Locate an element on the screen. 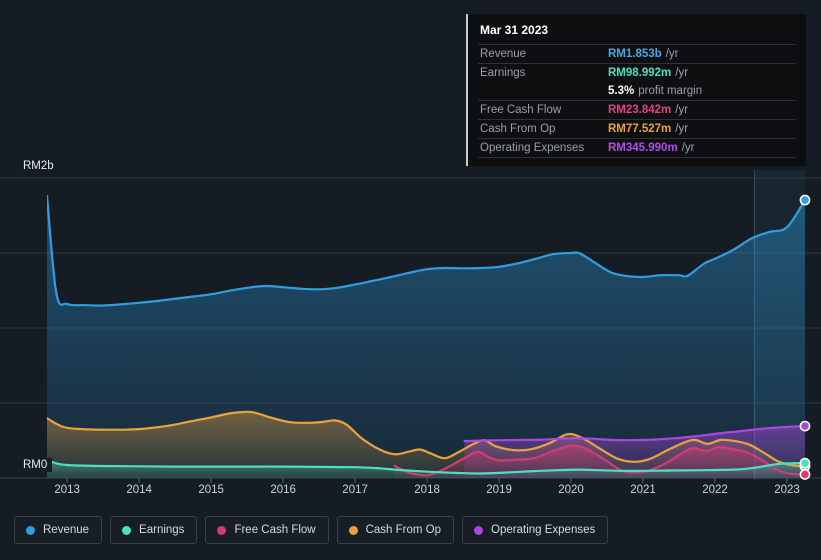 This screenshot has height=560, width=821. tooltip-row: Earnings RM98.992m/yr is located at coordinates (637, 72).